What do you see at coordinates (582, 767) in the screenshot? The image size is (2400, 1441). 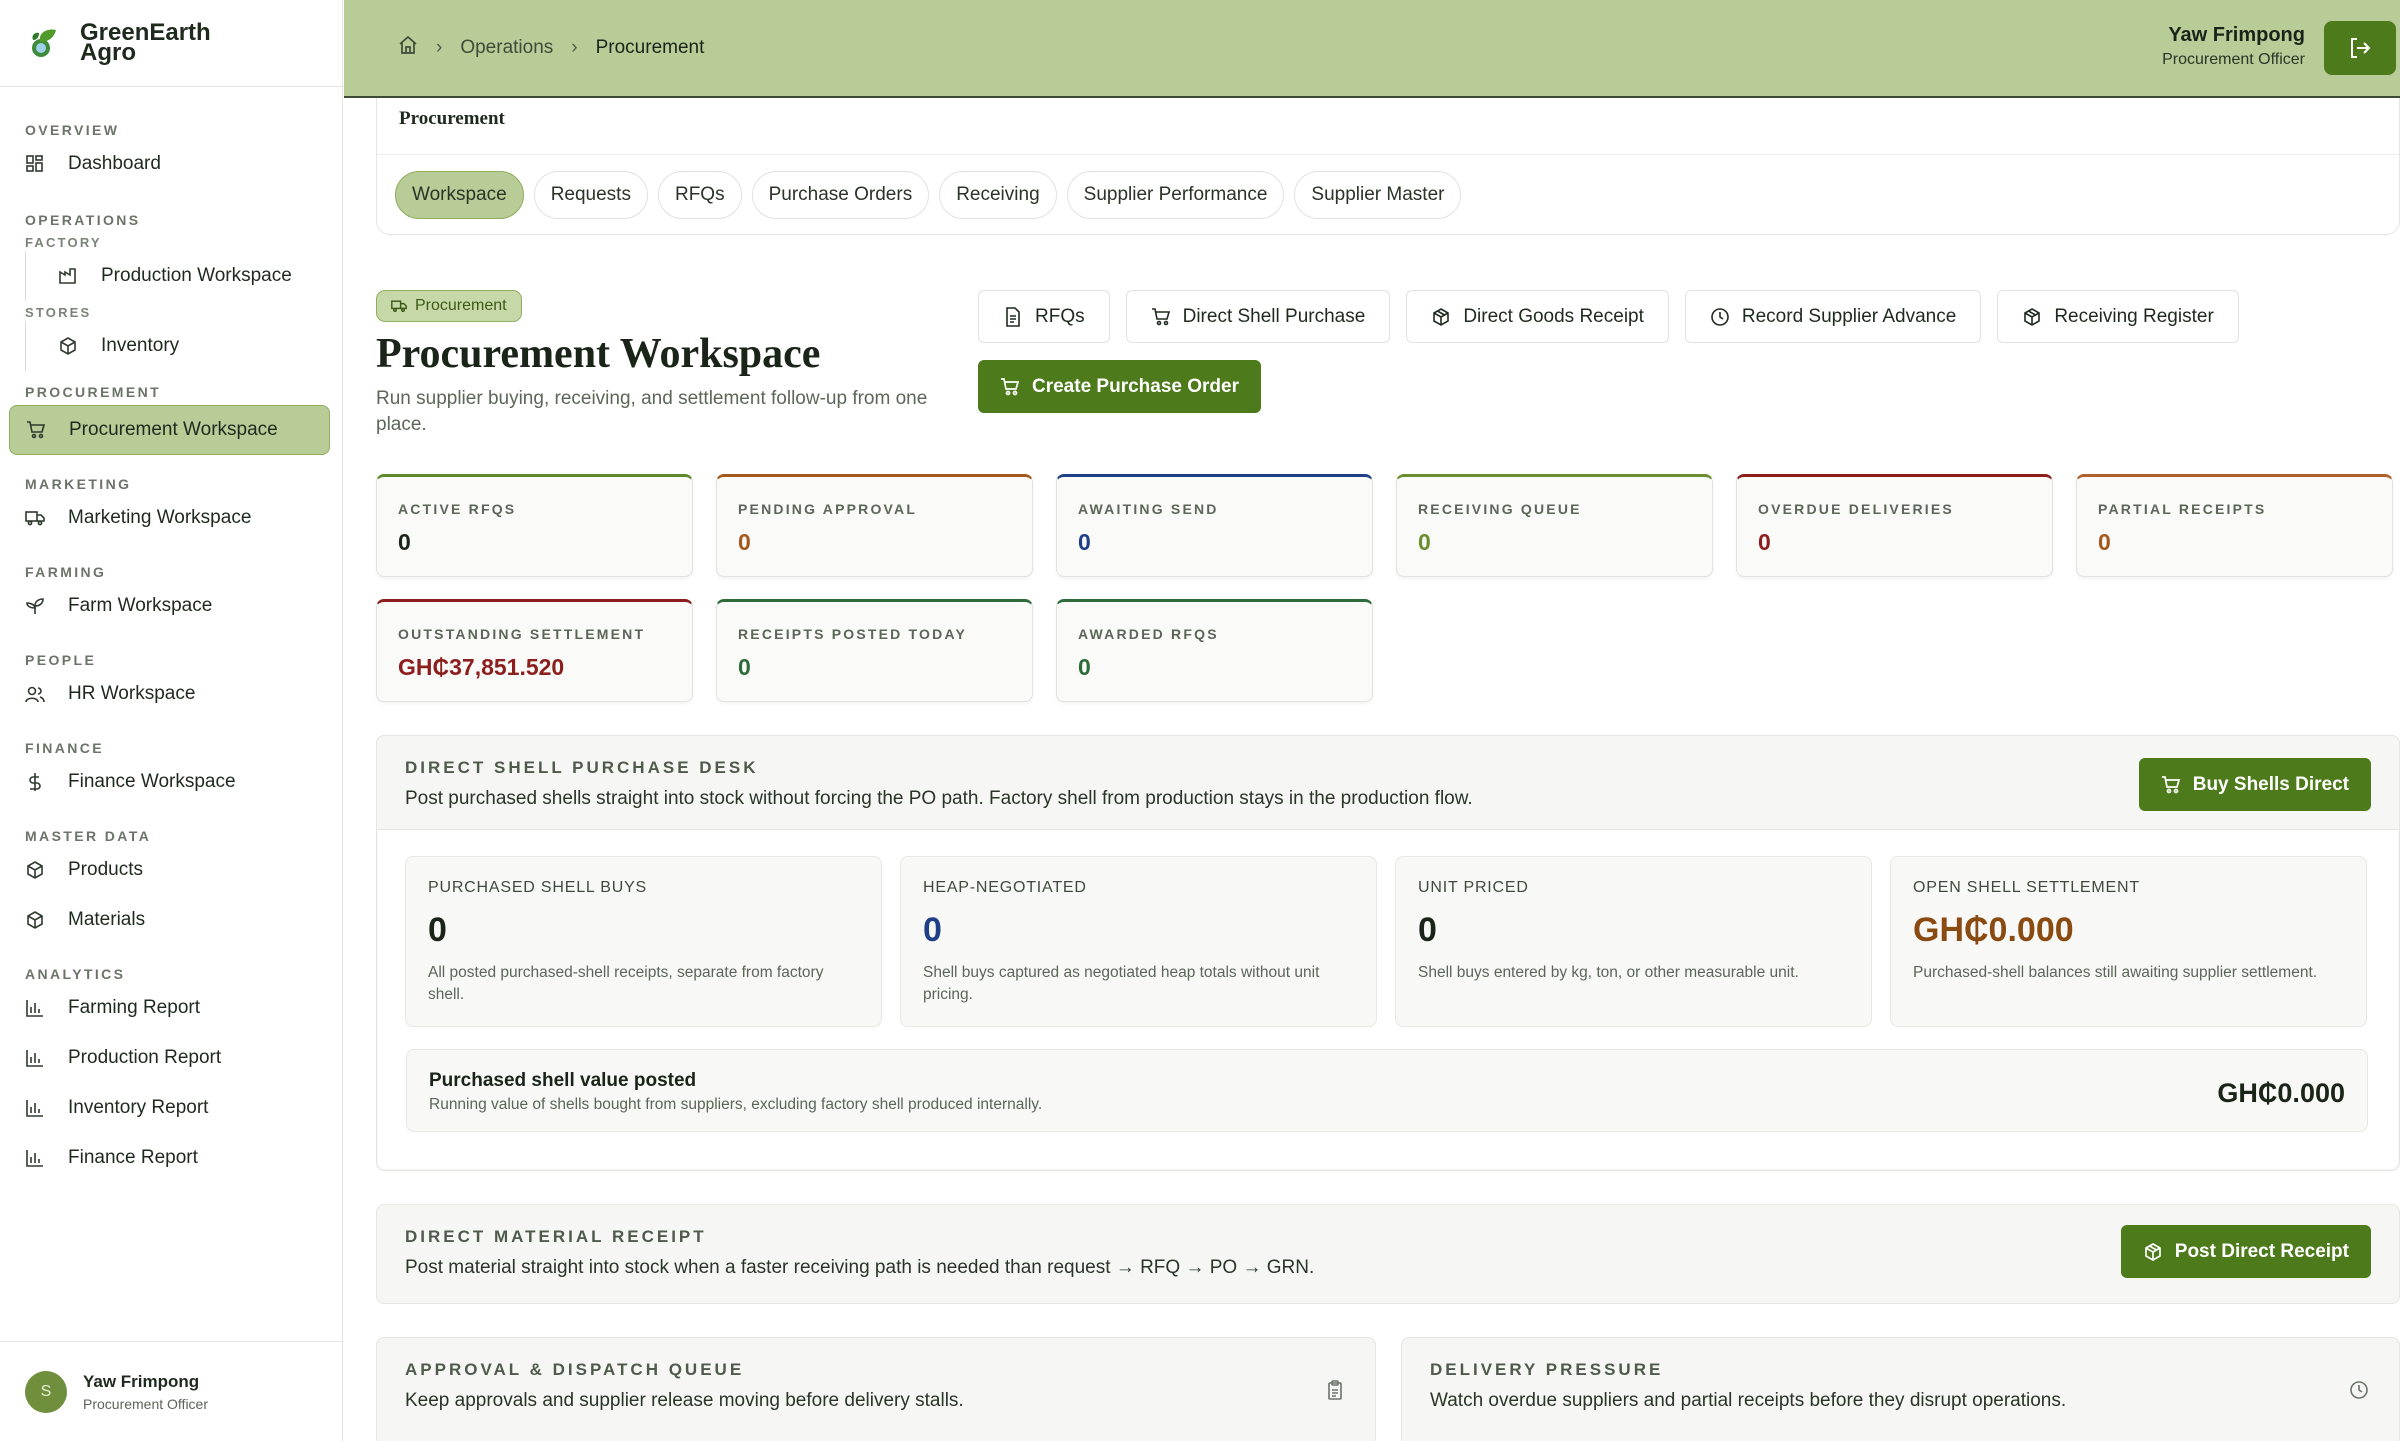 I see `section-kicker: DIRECT SHELL PURCHASE DESK` at bounding box center [582, 767].